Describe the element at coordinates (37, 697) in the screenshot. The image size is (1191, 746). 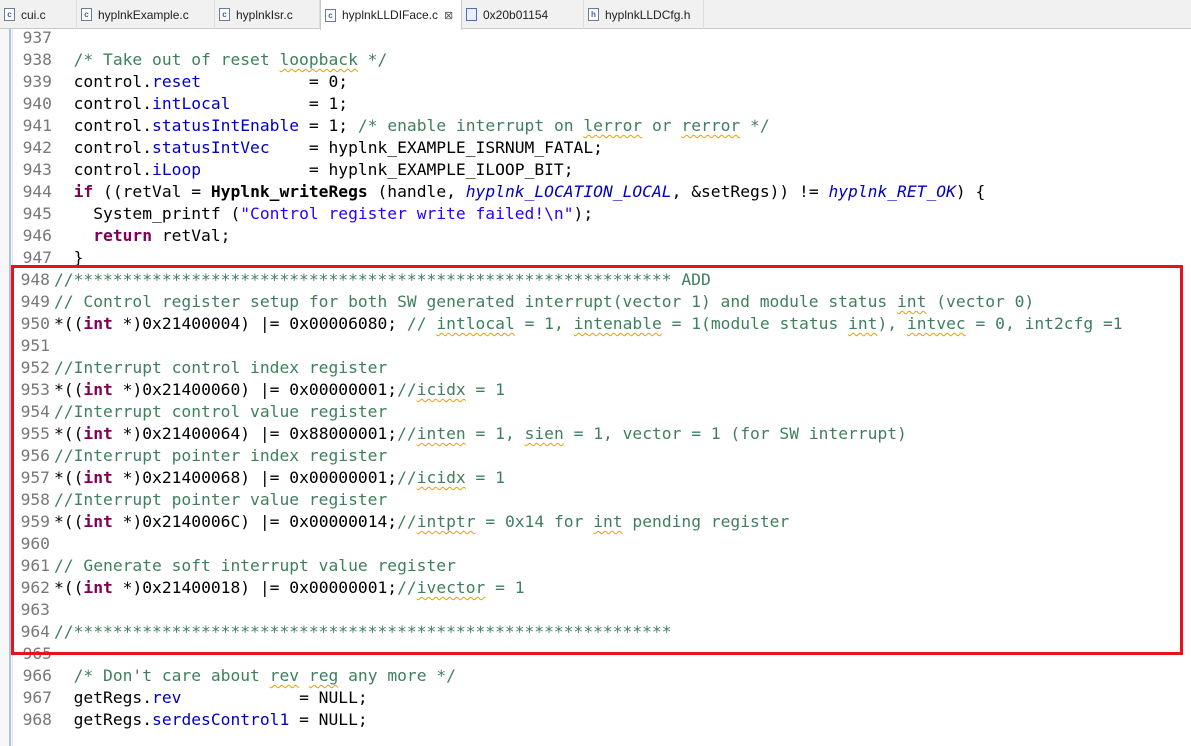
I see `line-number: 967` at that location.